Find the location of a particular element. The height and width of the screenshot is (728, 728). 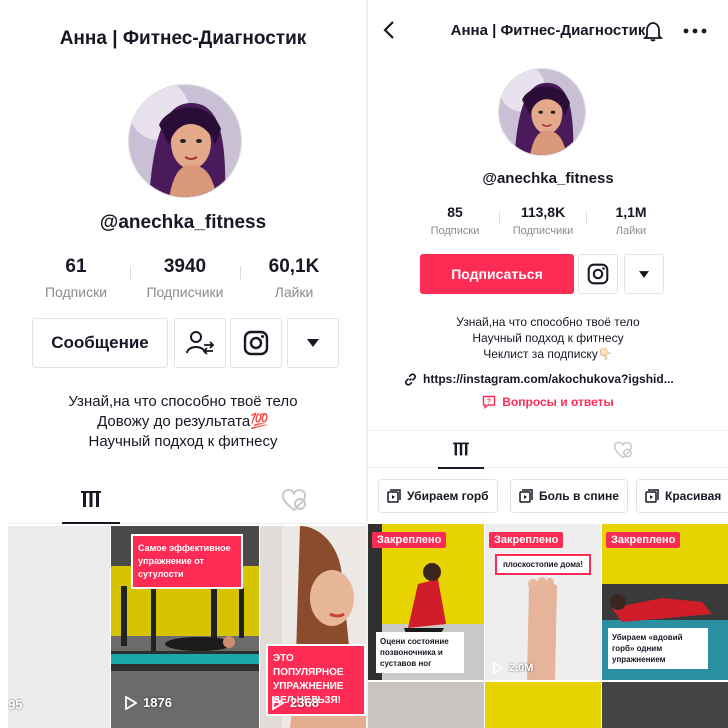

playlist-name: Боль в спине is located at coordinates (579, 496).